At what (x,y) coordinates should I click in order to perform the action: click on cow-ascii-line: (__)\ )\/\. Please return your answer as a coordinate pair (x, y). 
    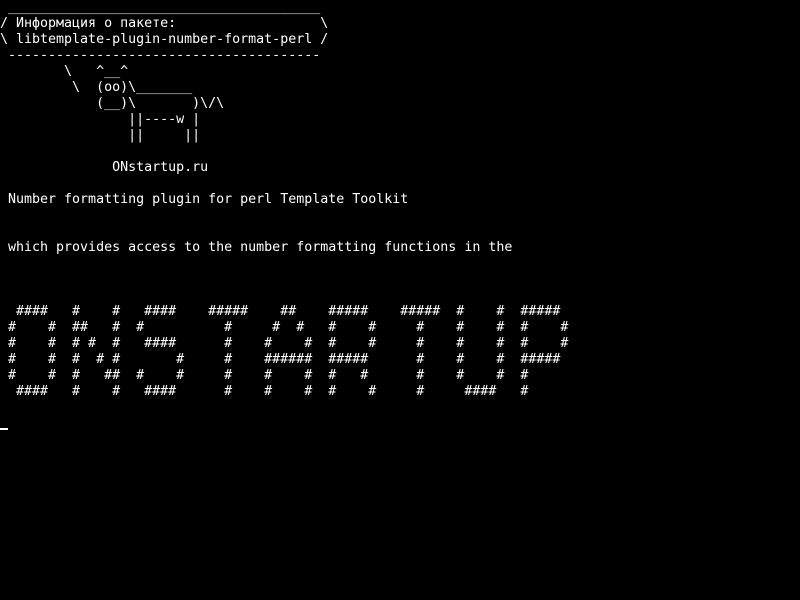
    Looking at the image, I should click on (112, 103).